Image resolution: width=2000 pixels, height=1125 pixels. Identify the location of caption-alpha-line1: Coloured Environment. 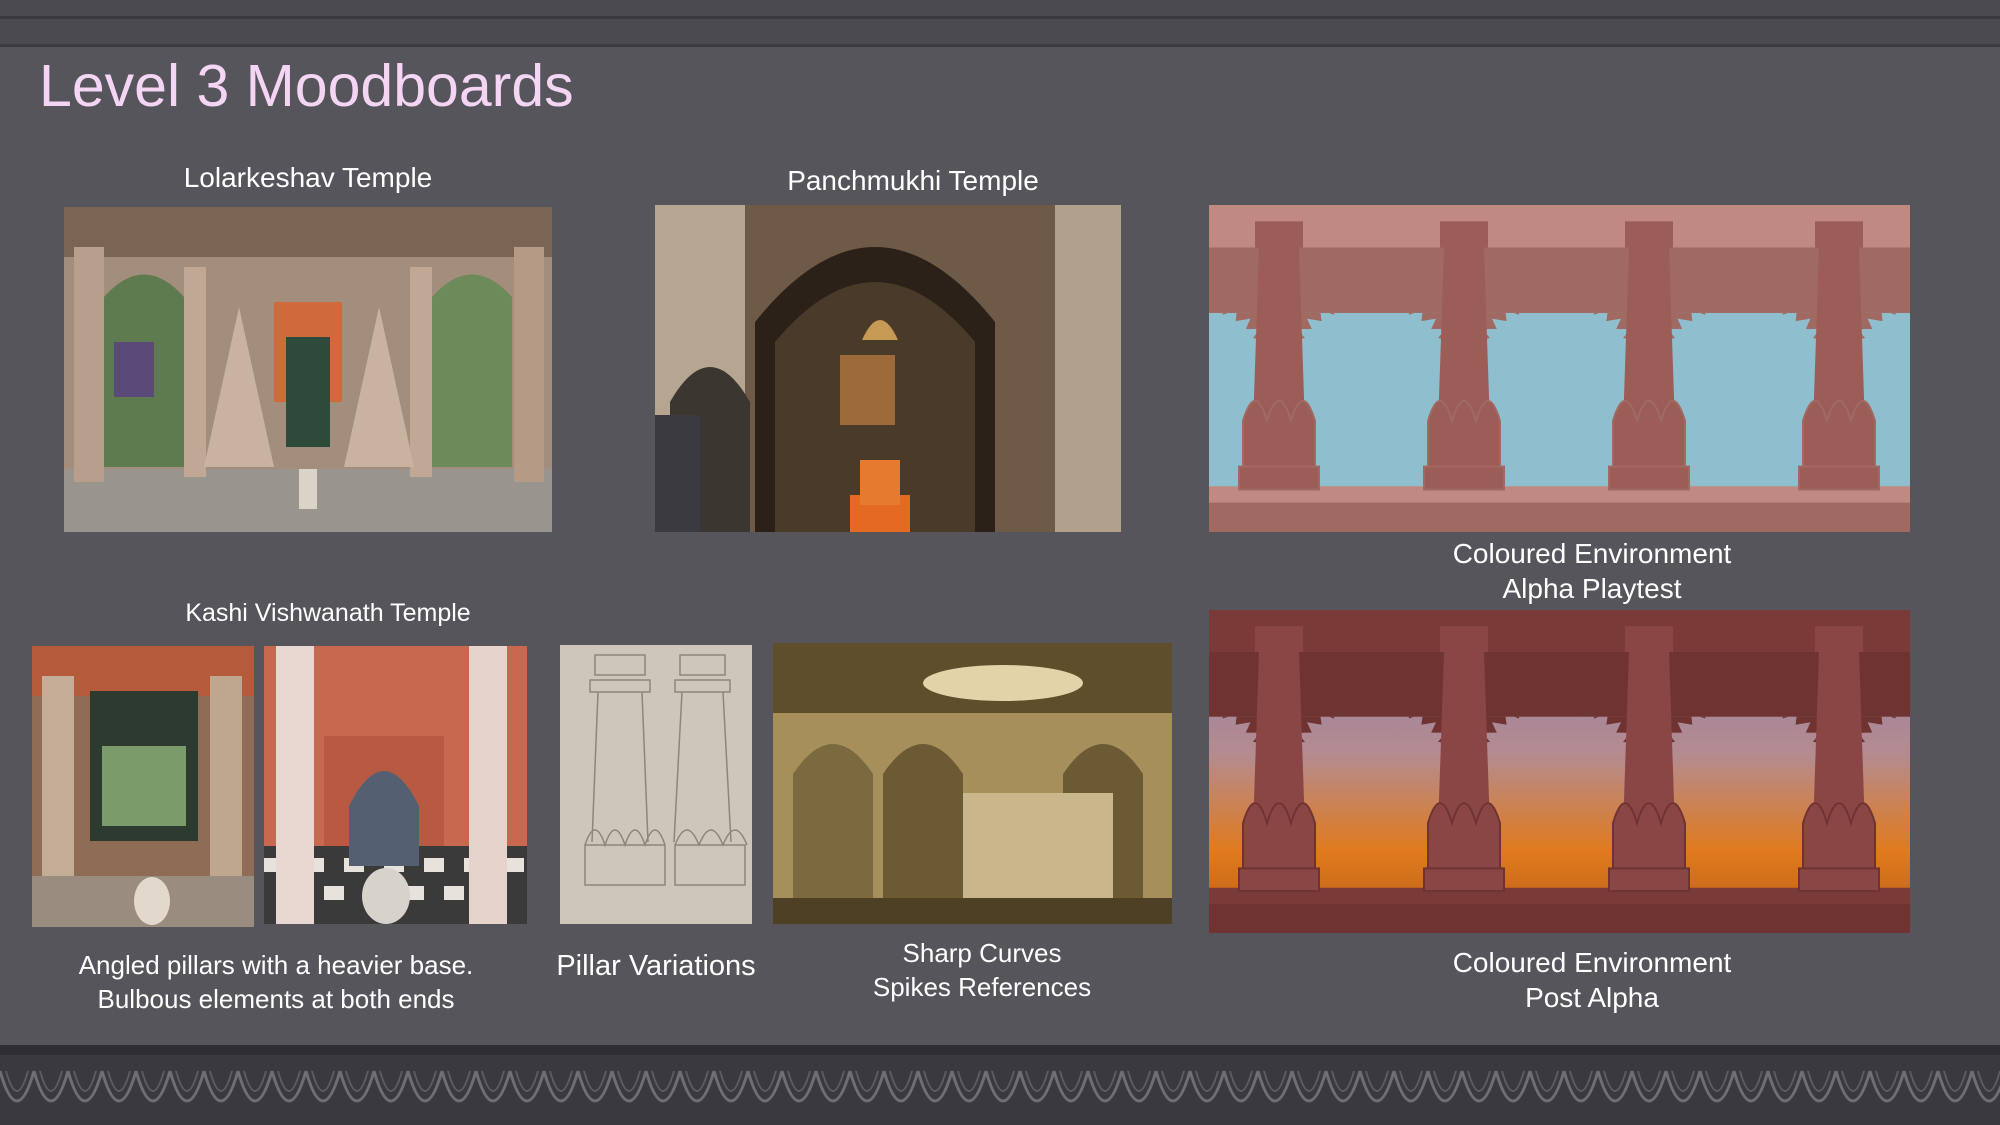
(1592, 553).